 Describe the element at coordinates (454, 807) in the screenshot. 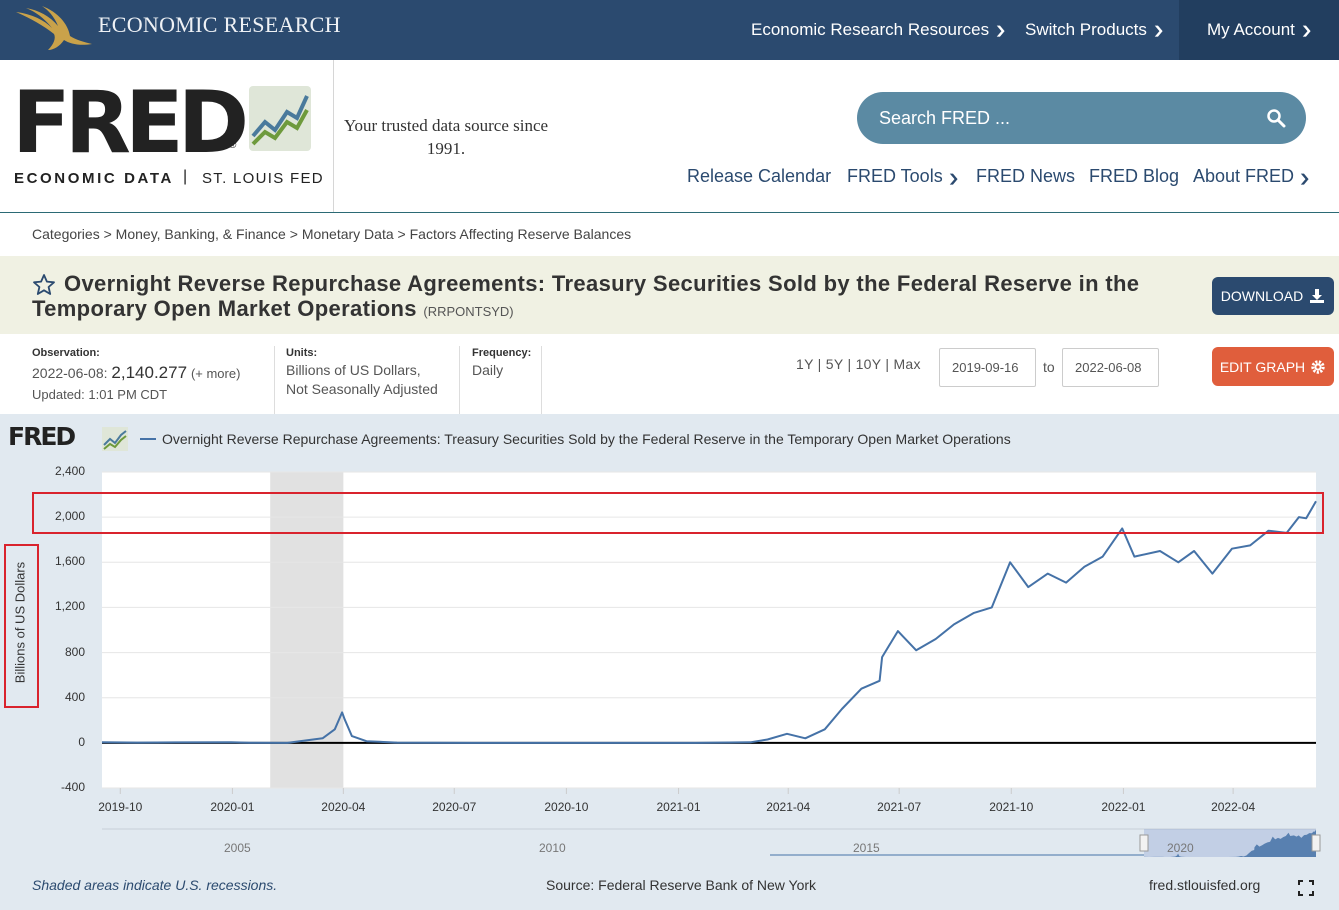

I see `x-tick-label: 2020-07` at that location.